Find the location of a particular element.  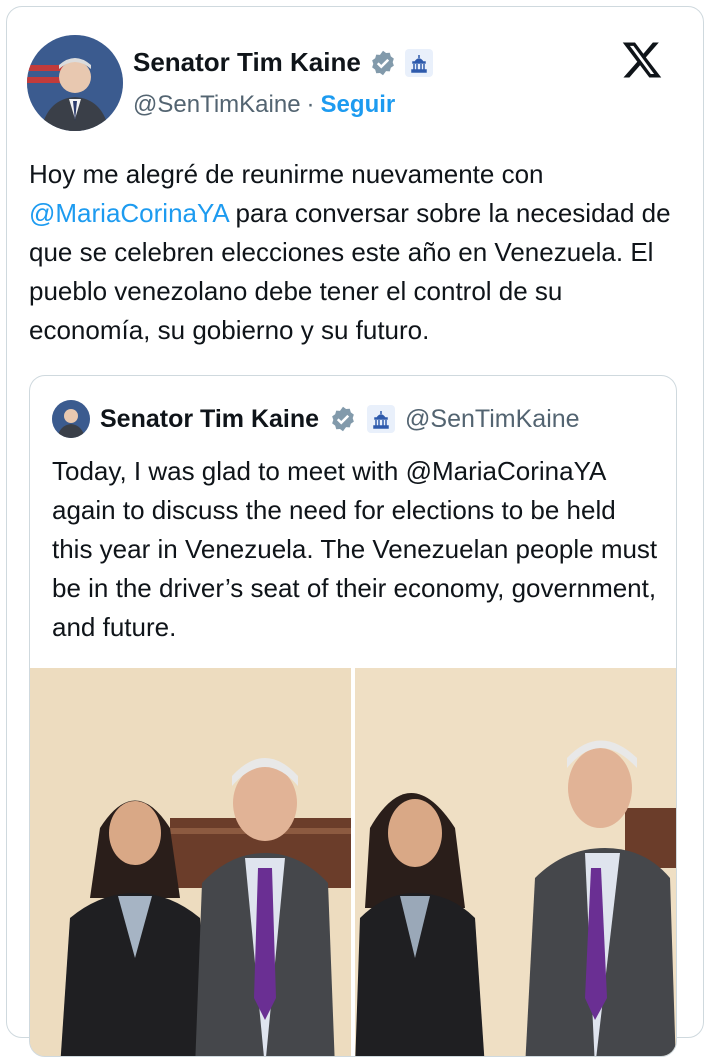

quoted-verified-badge-icon is located at coordinates (343, 419).